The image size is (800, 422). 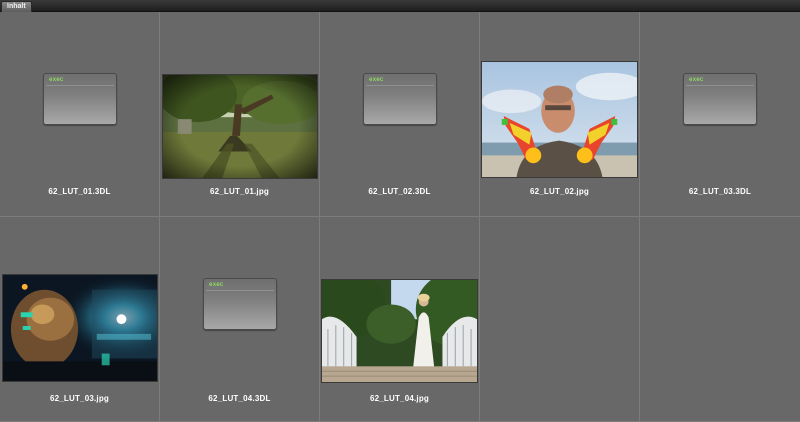 What do you see at coordinates (559, 191) in the screenshot?
I see `file-name: 62_LUT_02.jpg` at bounding box center [559, 191].